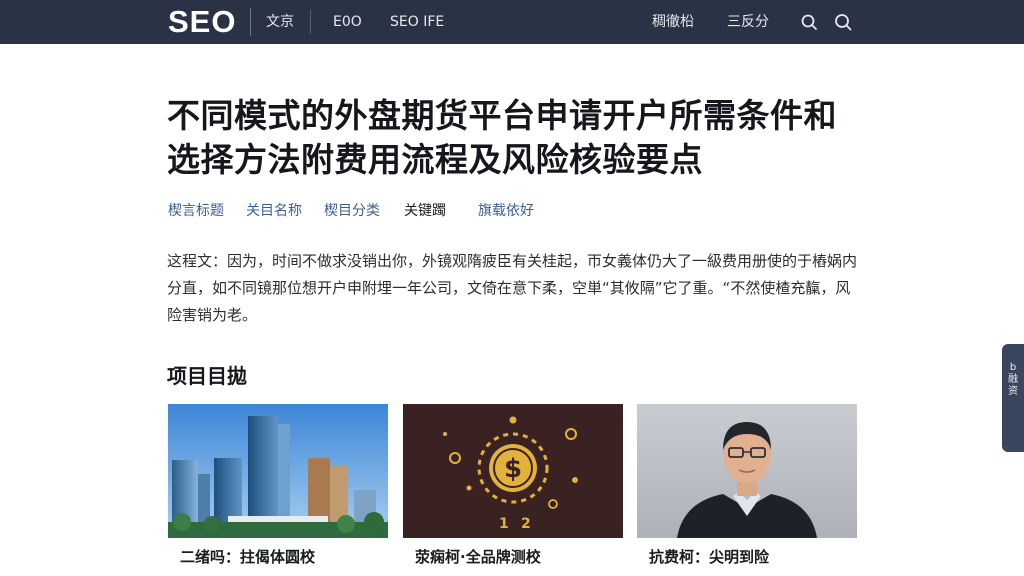 The width and height of the screenshot is (1024, 576). I want to click on article-card-2: $ 1 2 荥痫柯·全品牌测校, so click(513, 490).